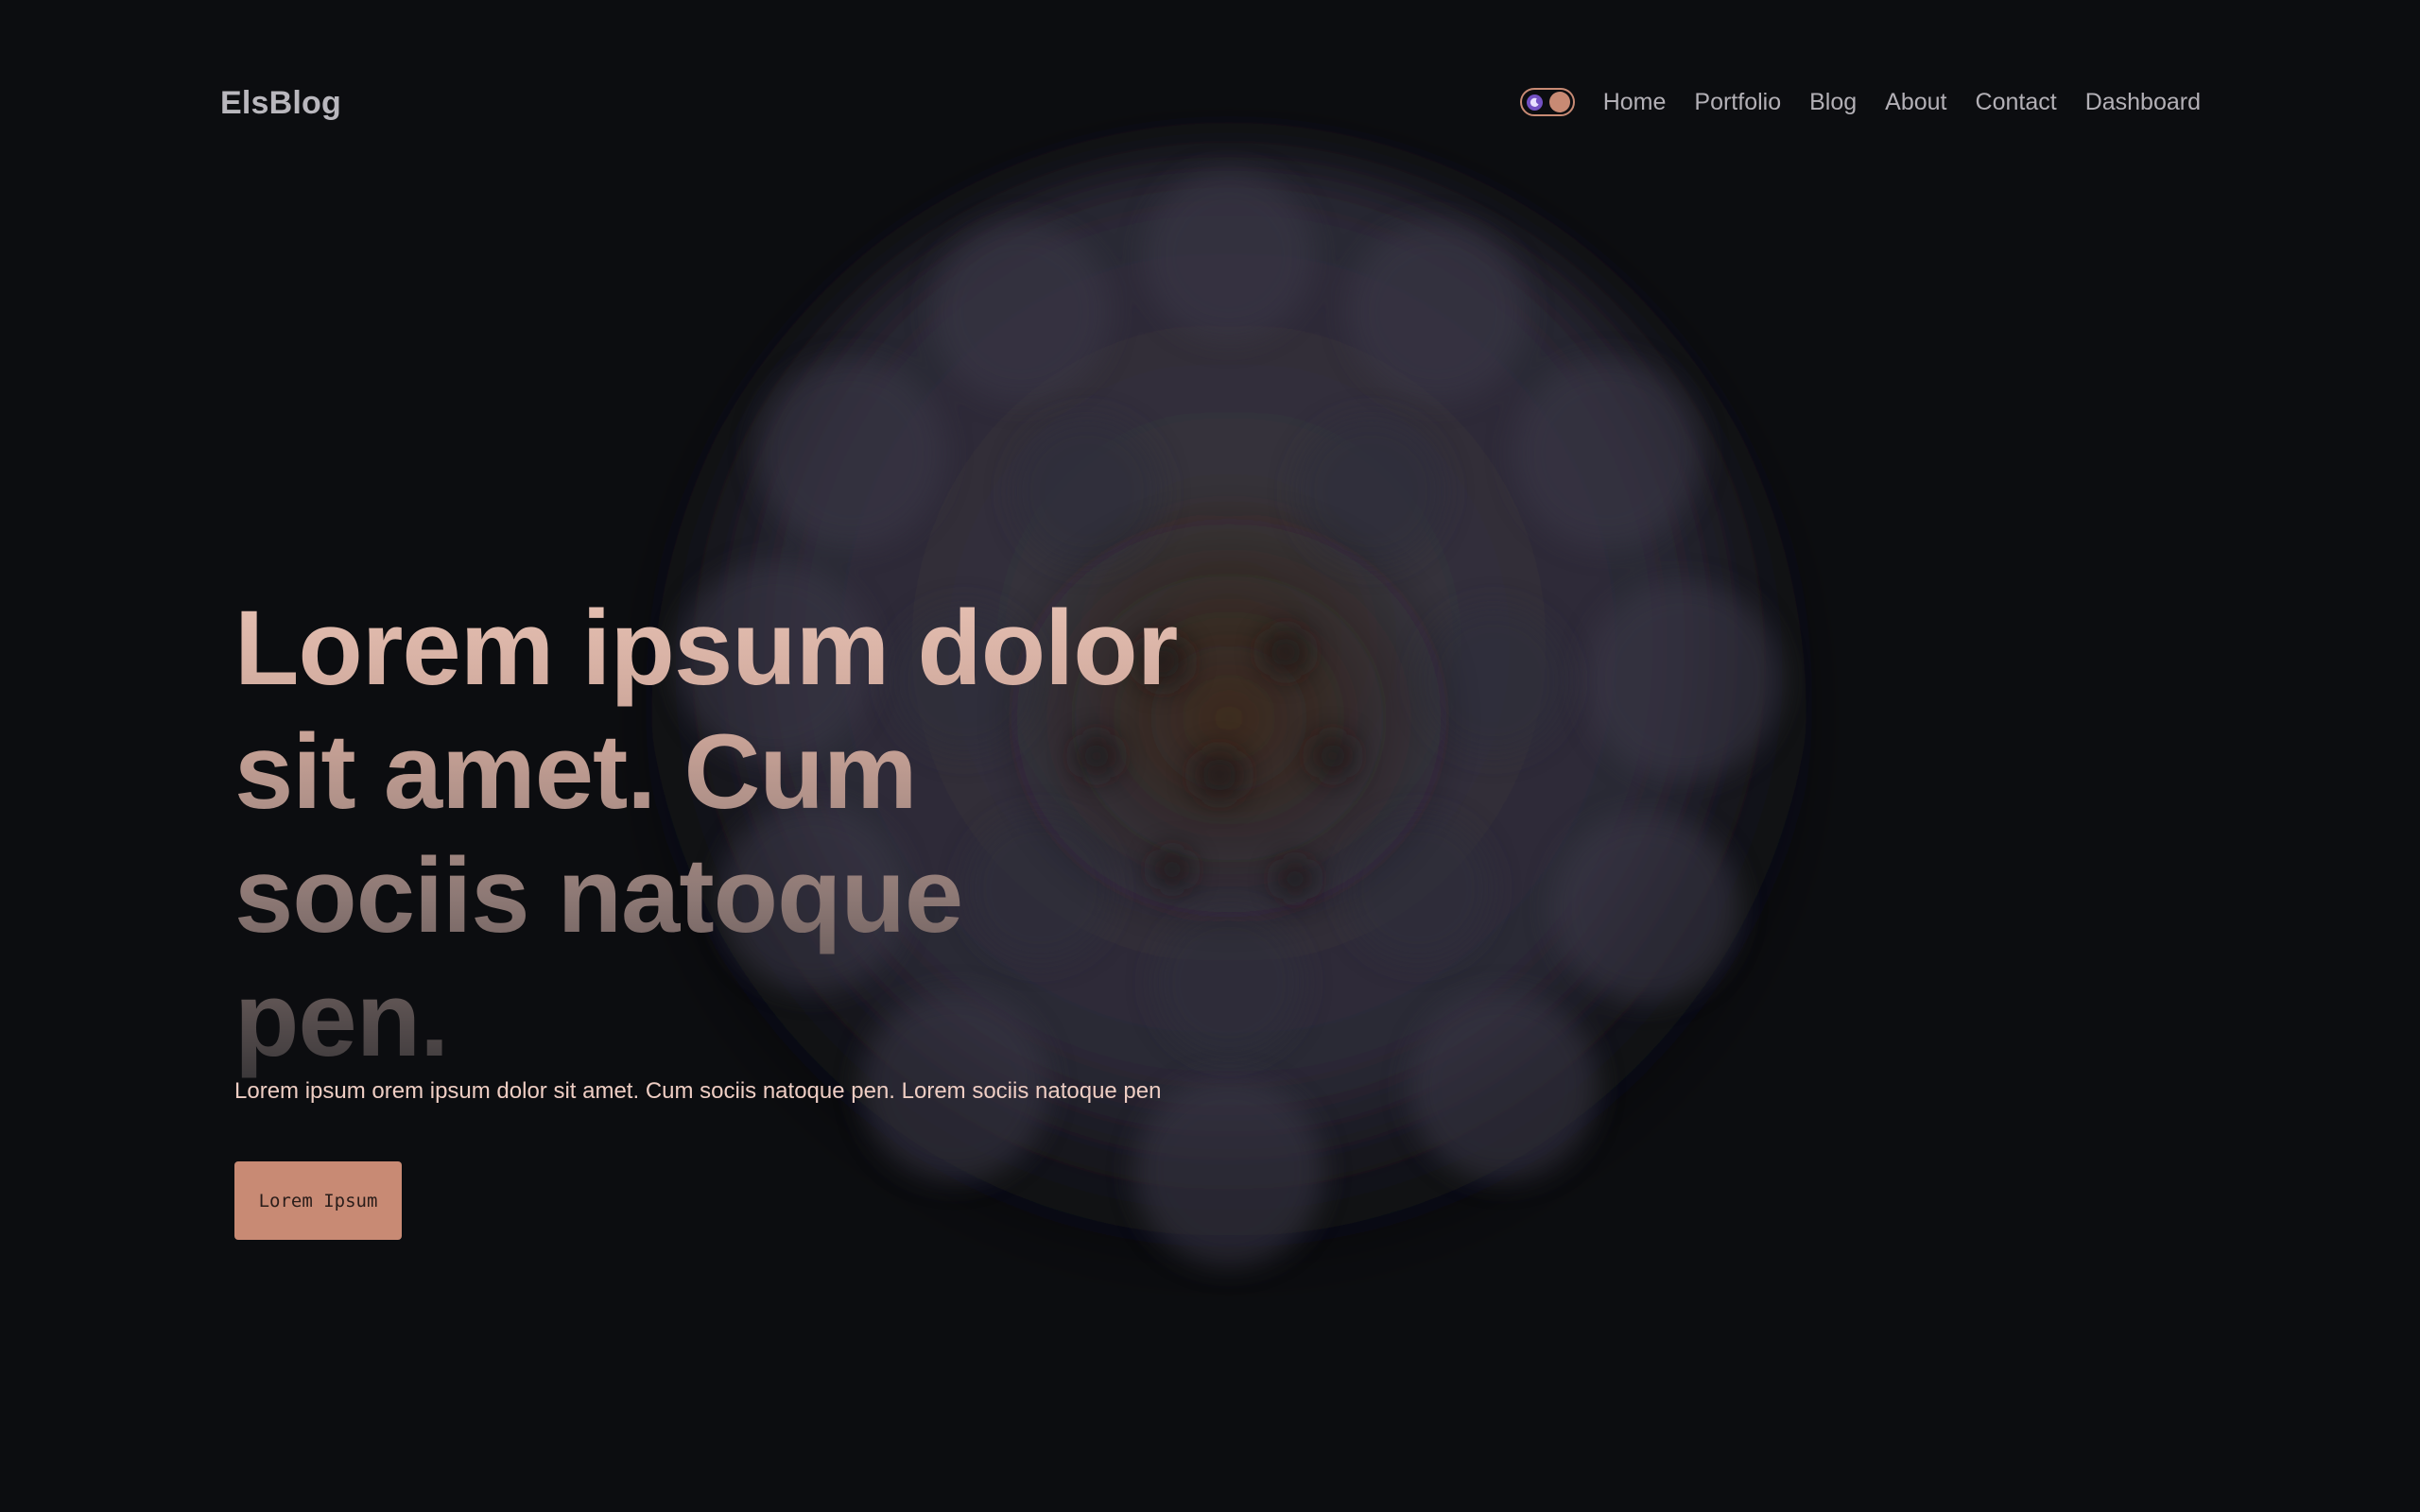 The height and width of the screenshot is (1512, 2420). I want to click on moon-icon, so click(1534, 102).